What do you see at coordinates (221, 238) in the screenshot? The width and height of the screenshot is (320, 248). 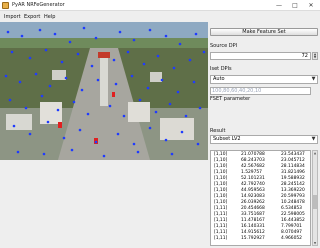 I see `result-cell: [1,11]` at bounding box center [221, 238].